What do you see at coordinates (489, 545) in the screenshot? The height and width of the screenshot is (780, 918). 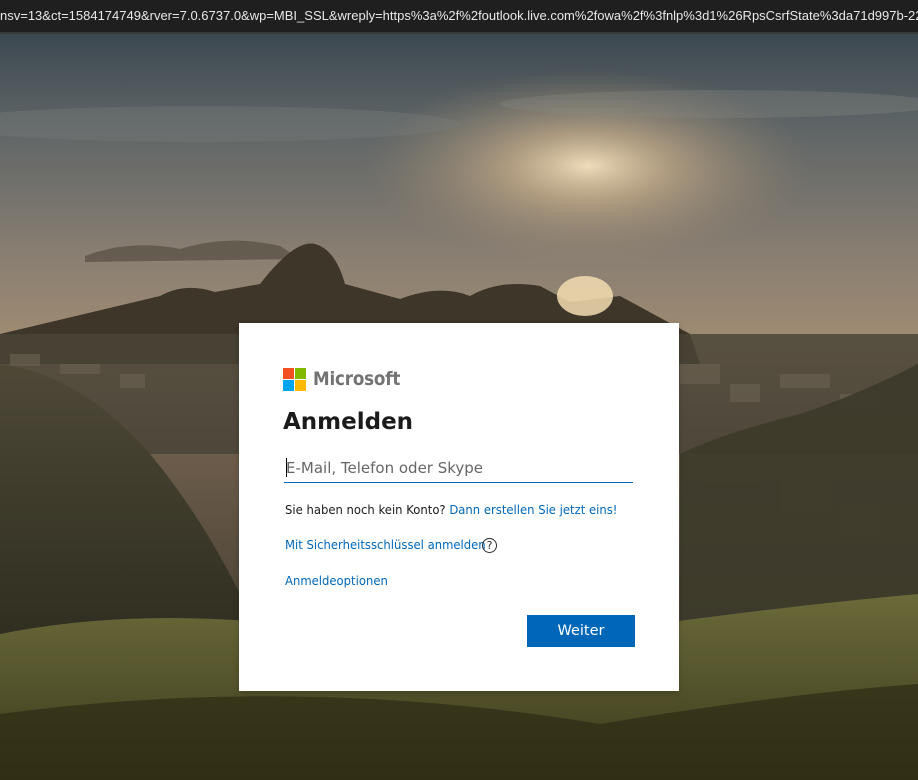 I see `question-circle-icon: ?` at bounding box center [489, 545].